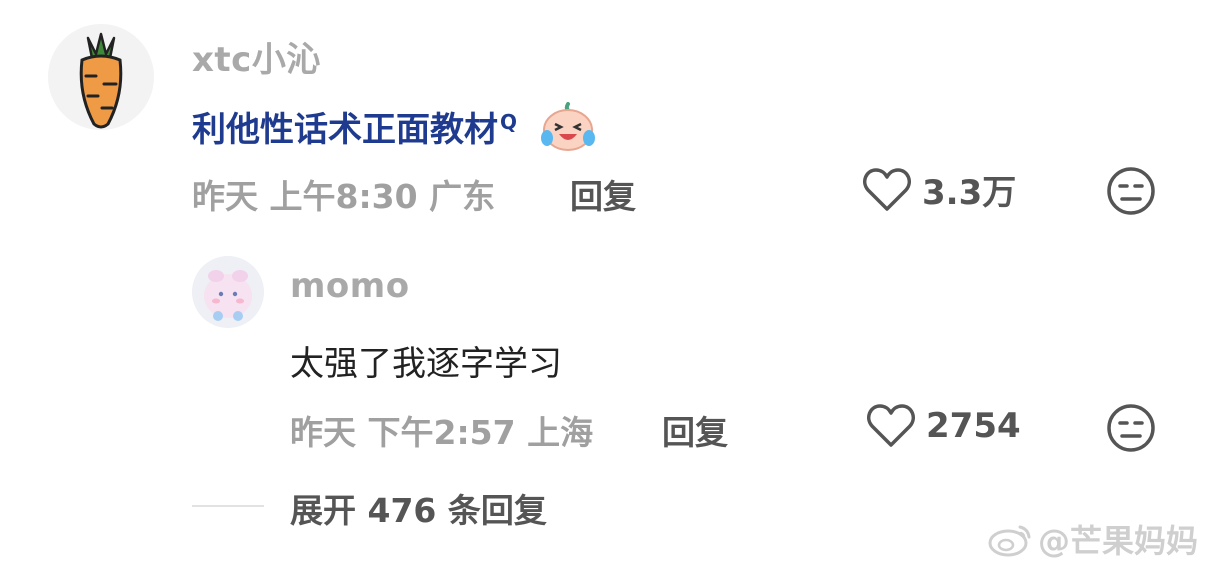  I want to click on reply-button: 回复, so click(603, 194).